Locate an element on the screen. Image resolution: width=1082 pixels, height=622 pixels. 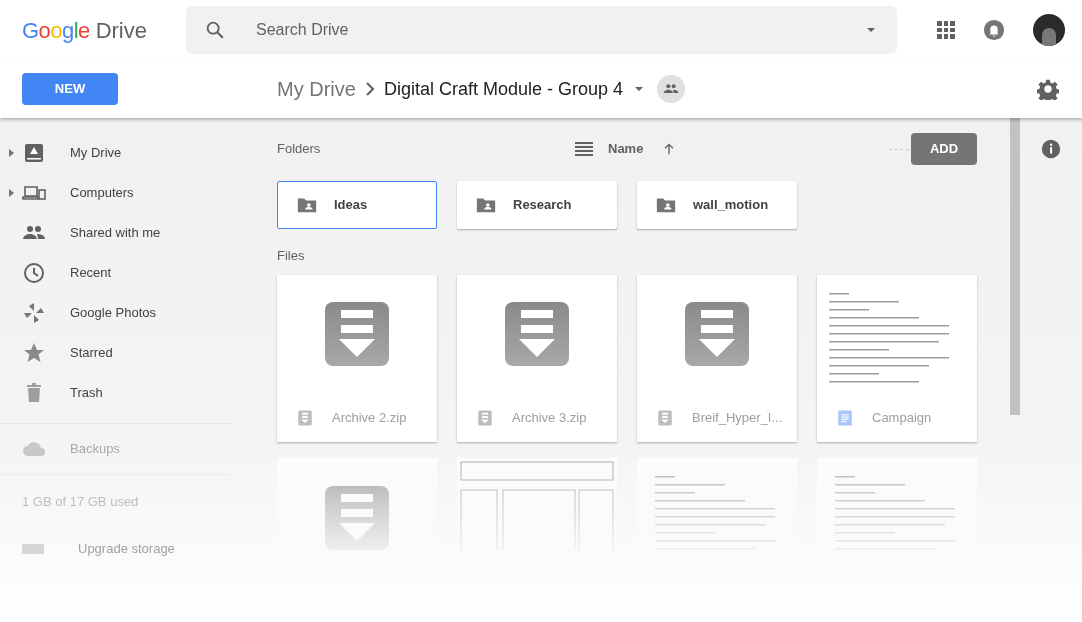
file-name: Archive 3.zip is located at coordinates (549, 417).